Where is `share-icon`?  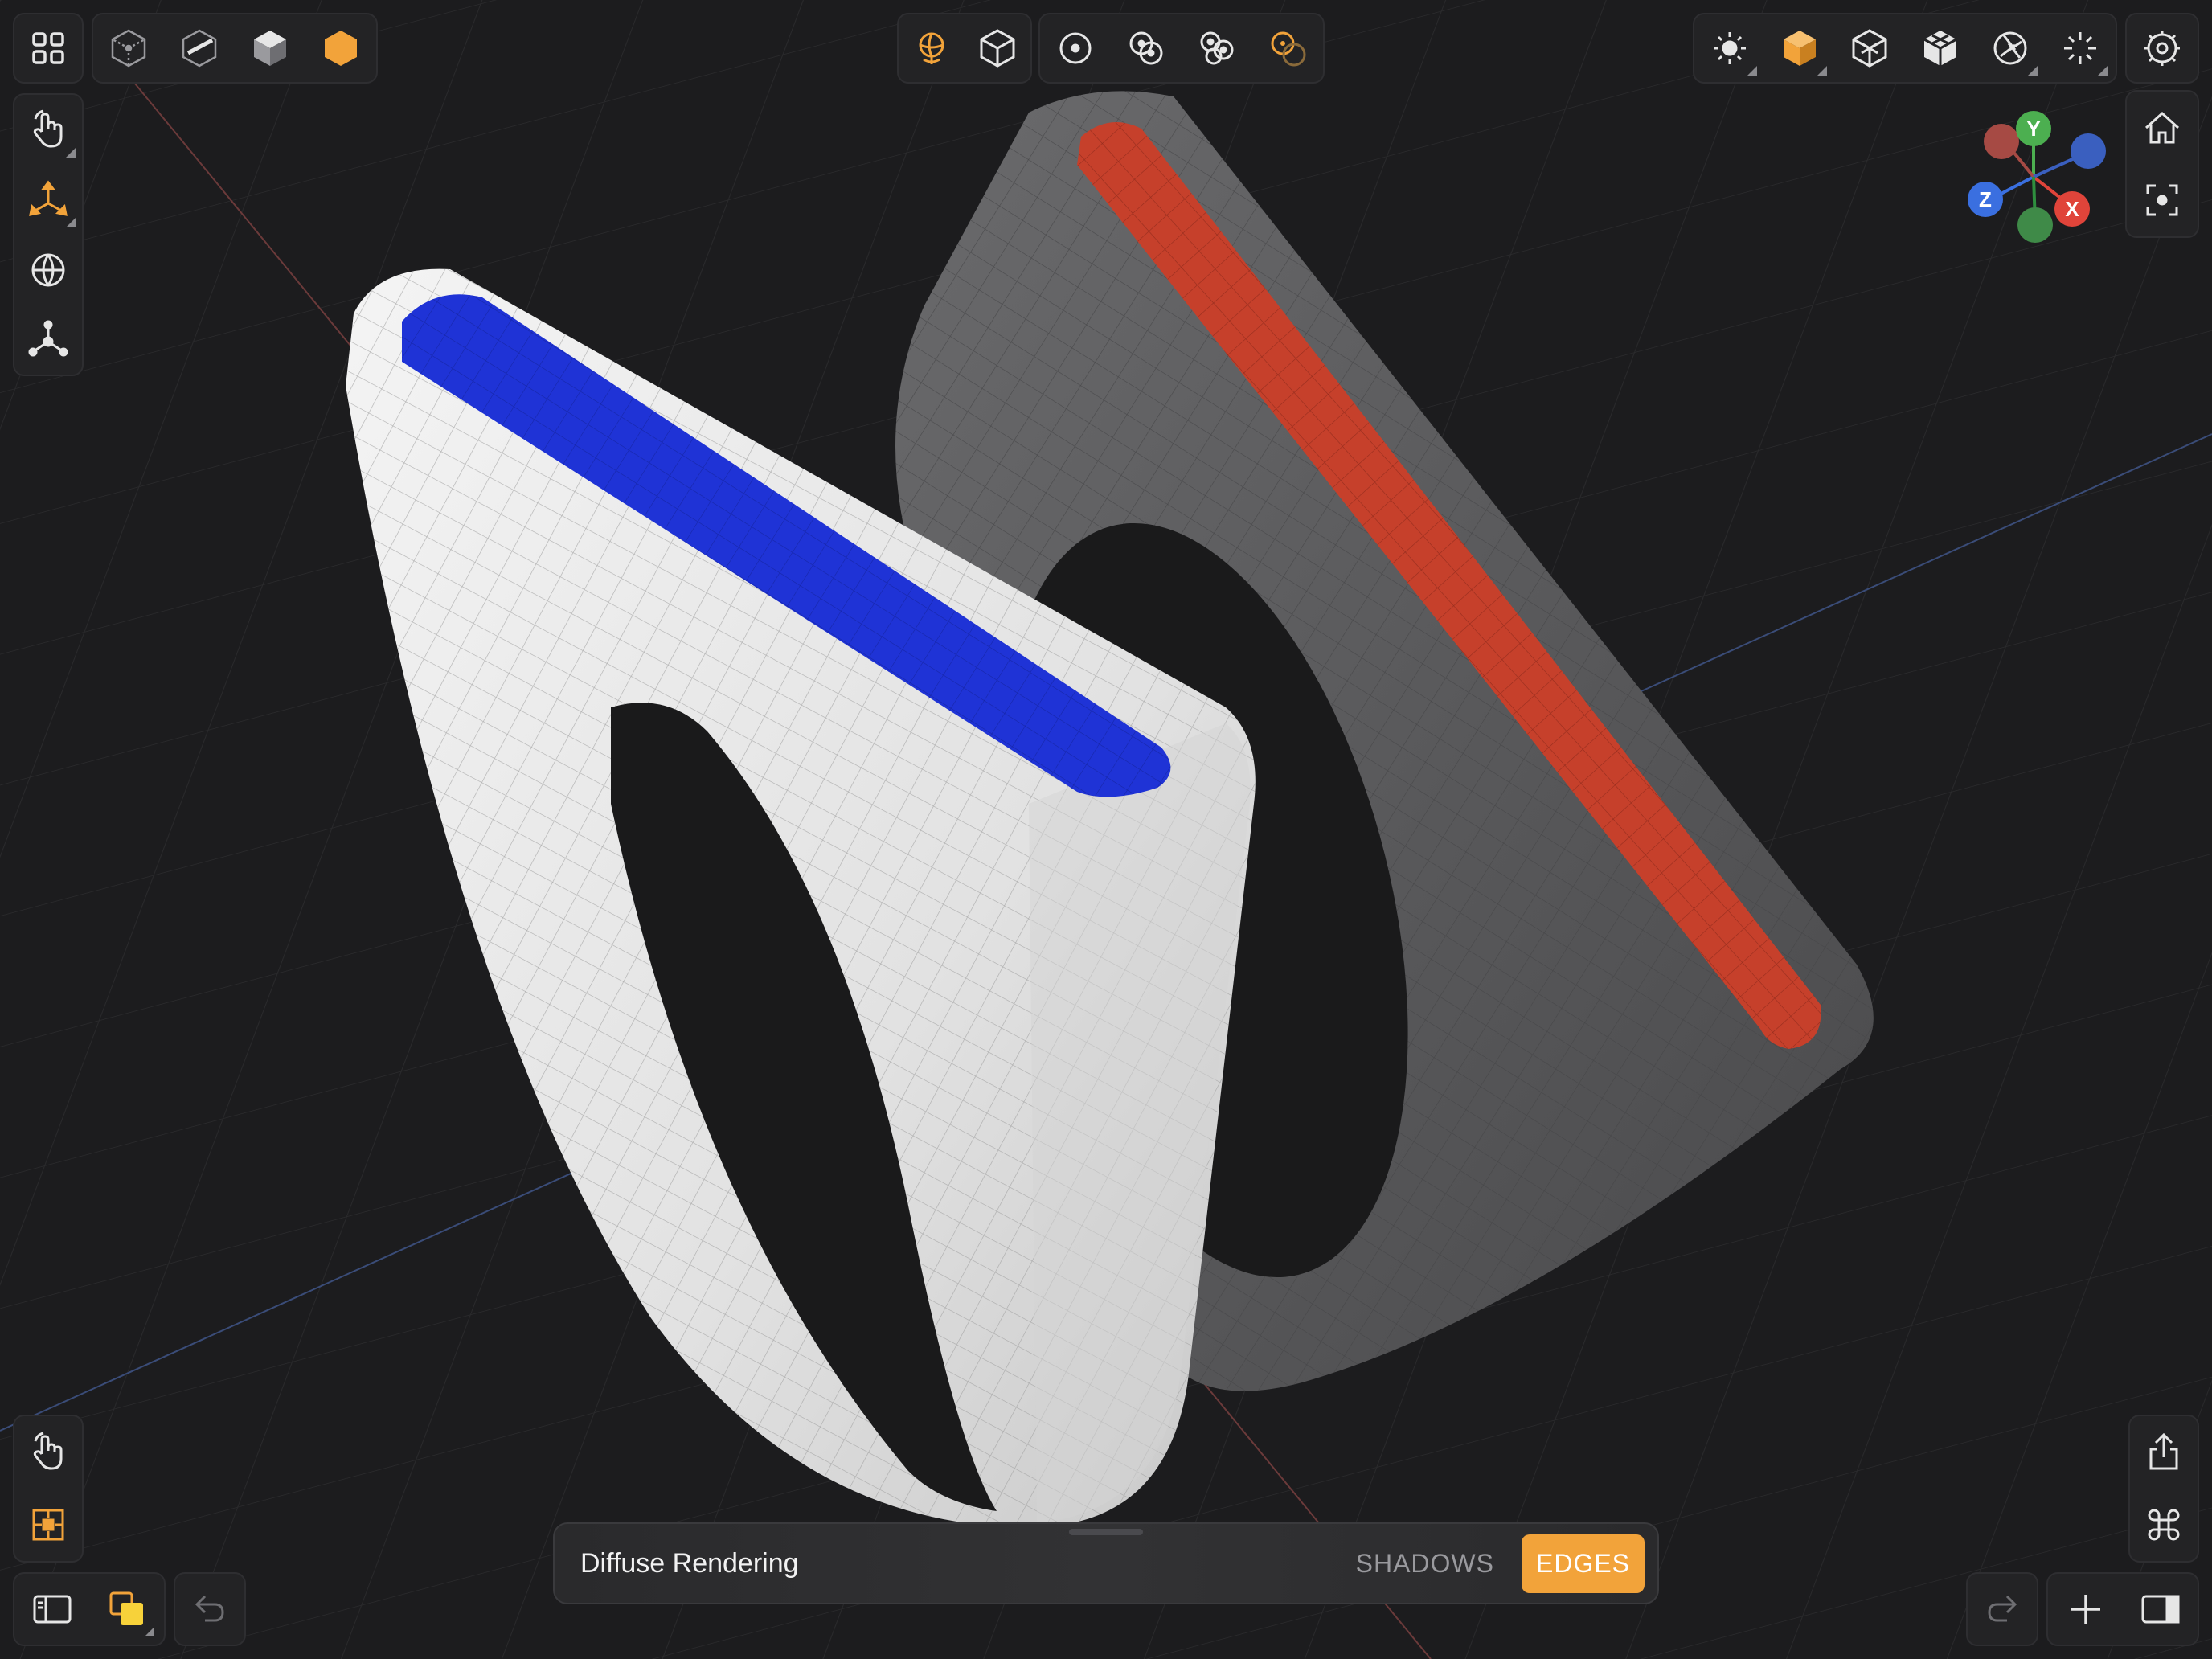
share-icon is located at coordinates (2163, 1451).